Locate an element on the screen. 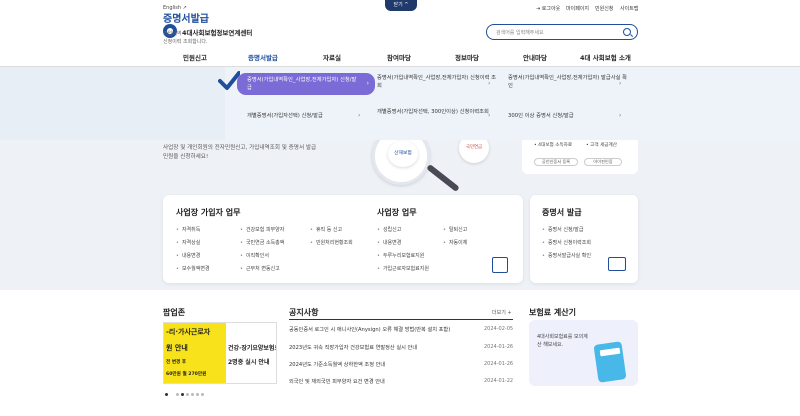 This screenshot has width=800, height=416. logout-link: ⇥ 로그아웃 is located at coordinates (548, 8).